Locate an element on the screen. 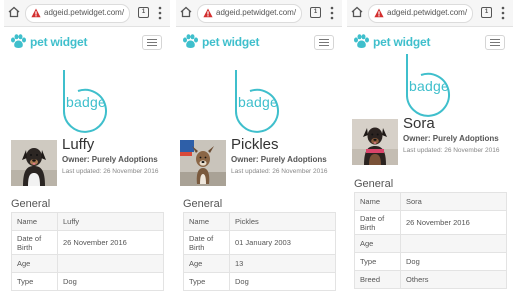 The height and width of the screenshot is (296, 520). field-value: Pickles is located at coordinates (282, 221).